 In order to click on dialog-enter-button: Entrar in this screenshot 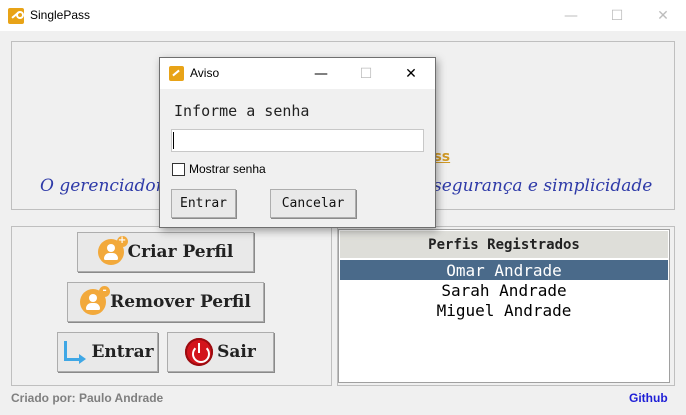, I will do `click(203, 203)`.